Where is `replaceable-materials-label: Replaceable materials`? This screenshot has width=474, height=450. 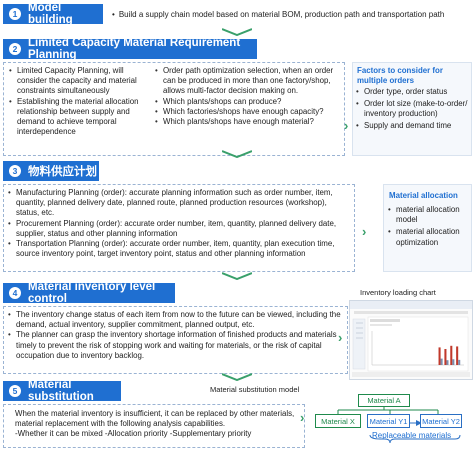
replaceable-materials-label: Replaceable materials is located at coordinates (412, 435).